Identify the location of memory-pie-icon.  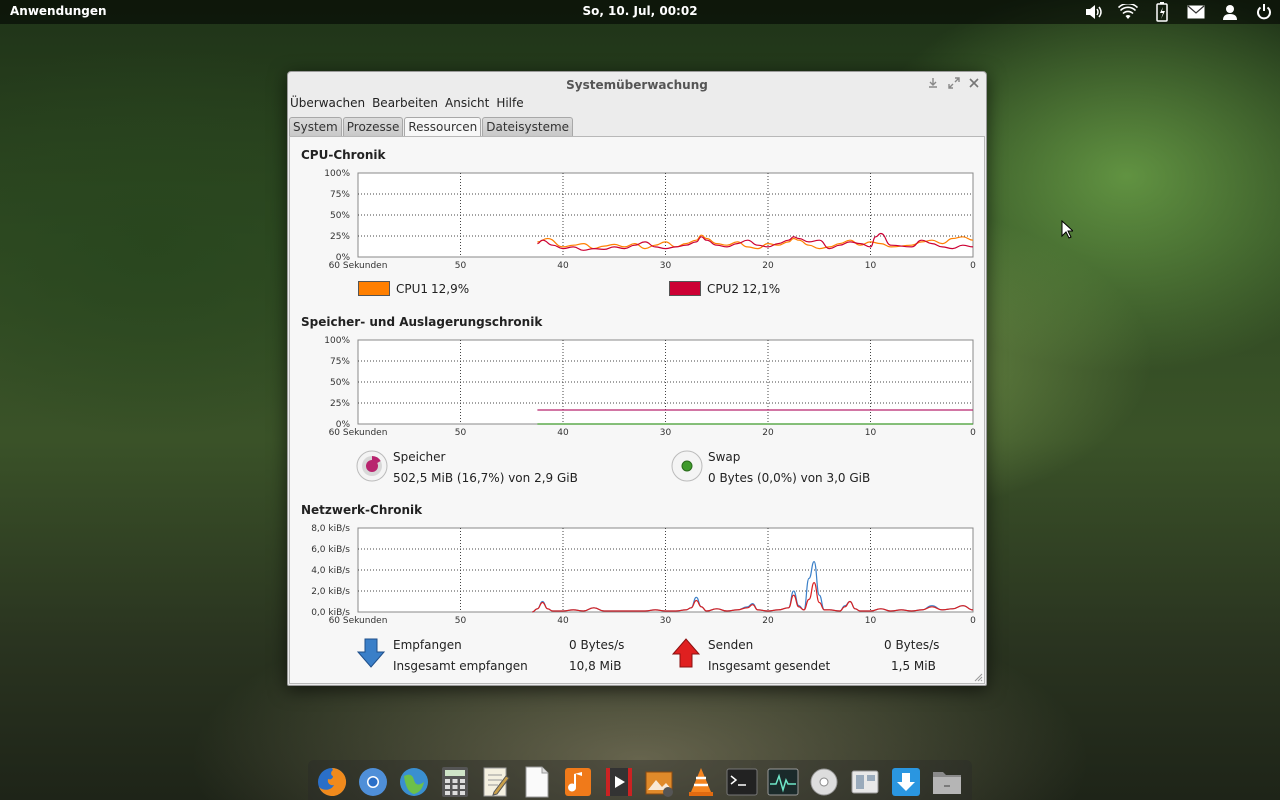
(372, 466).